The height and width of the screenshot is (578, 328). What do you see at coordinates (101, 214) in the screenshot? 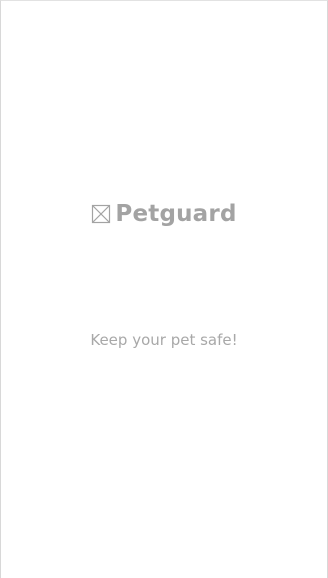
I see `broken-image-icon` at bounding box center [101, 214].